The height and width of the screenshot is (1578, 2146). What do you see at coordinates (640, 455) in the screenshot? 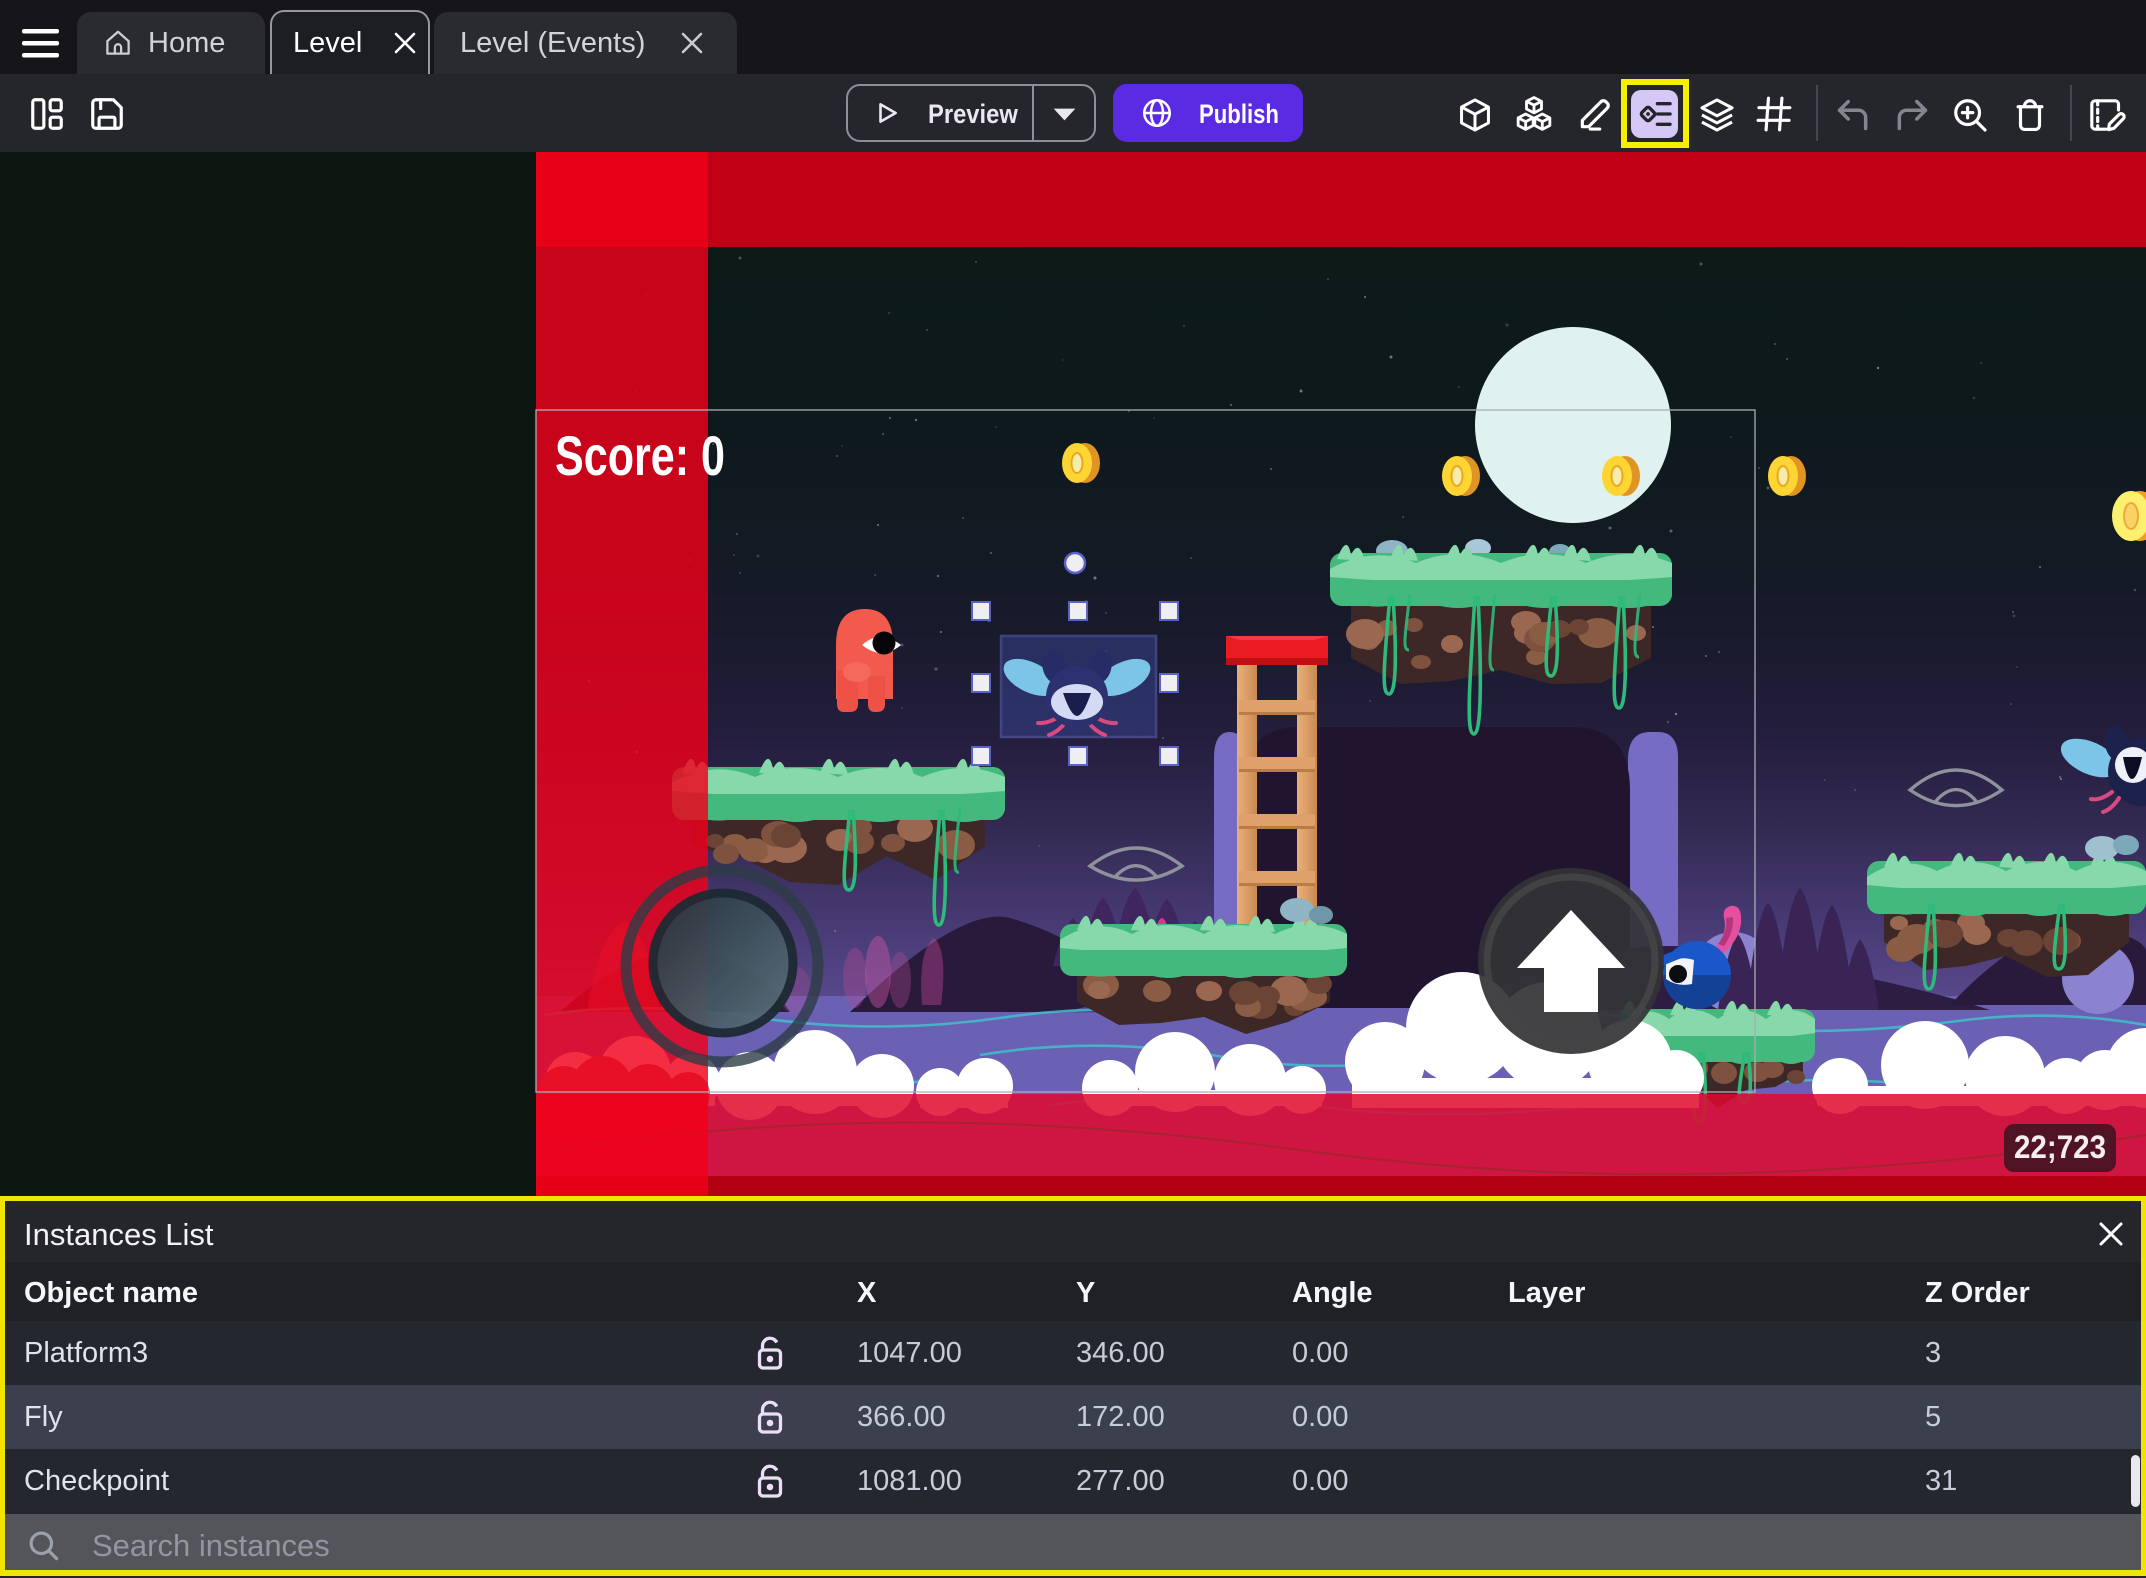
I see `svg-text: Score: 0` at bounding box center [640, 455].